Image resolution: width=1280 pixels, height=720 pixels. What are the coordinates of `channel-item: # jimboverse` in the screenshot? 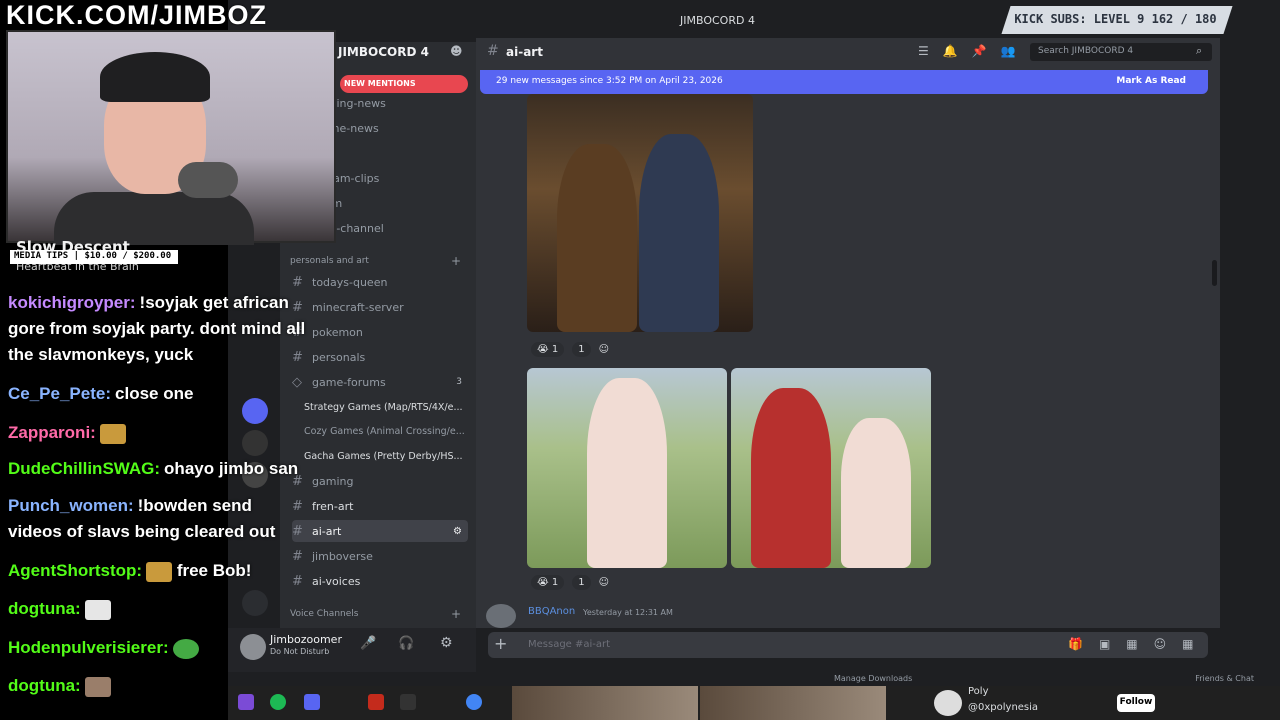 It's located at (380, 556).